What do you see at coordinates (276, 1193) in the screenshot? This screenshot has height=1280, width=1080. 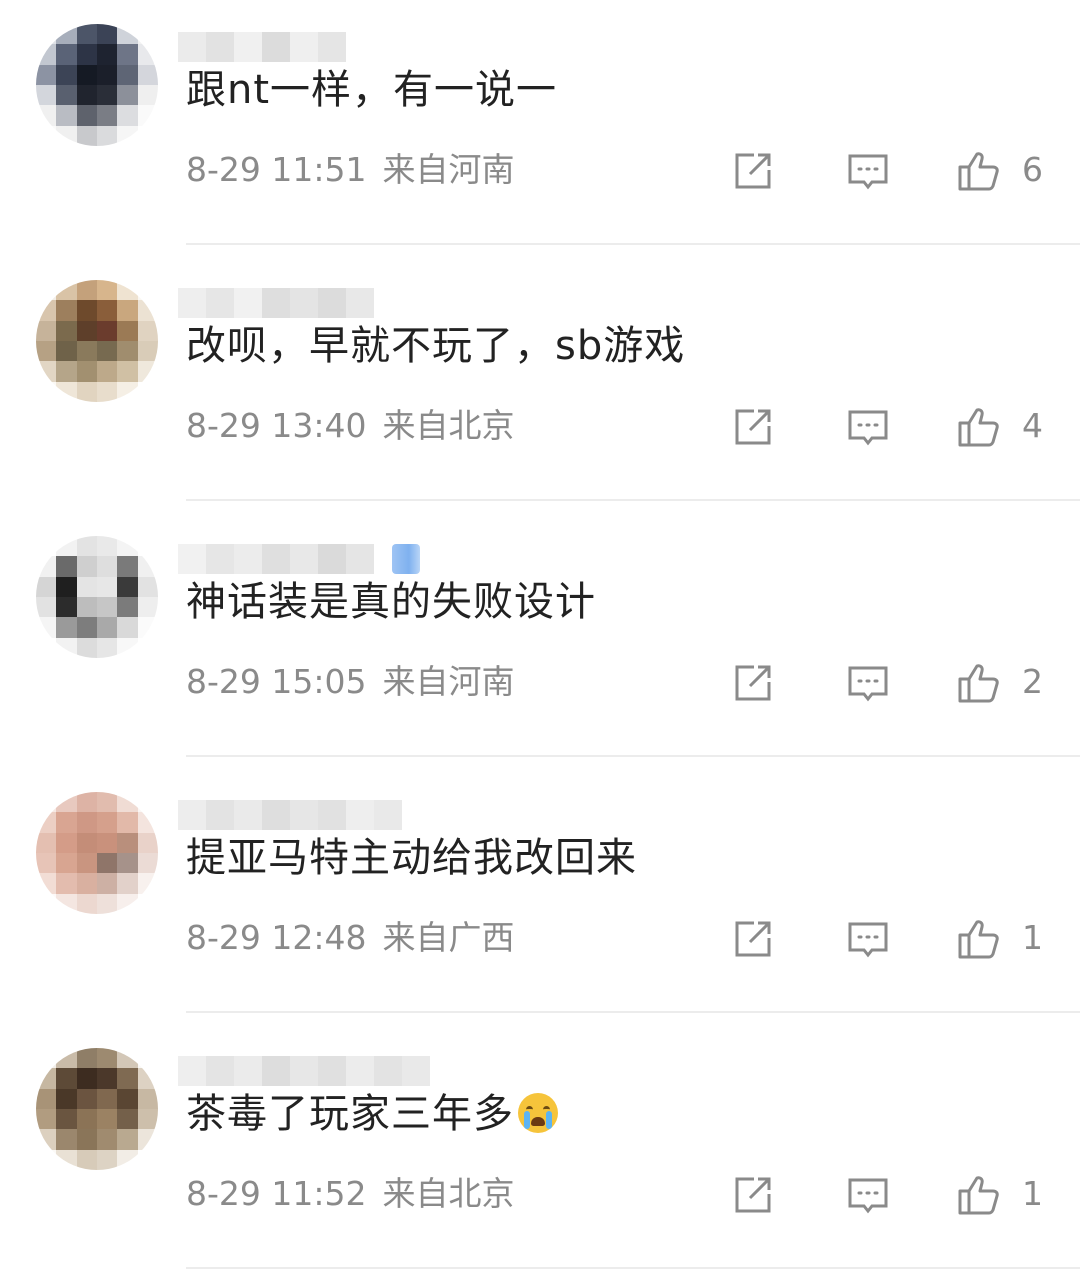 I see `comment-time: 8-29 11:52` at bounding box center [276, 1193].